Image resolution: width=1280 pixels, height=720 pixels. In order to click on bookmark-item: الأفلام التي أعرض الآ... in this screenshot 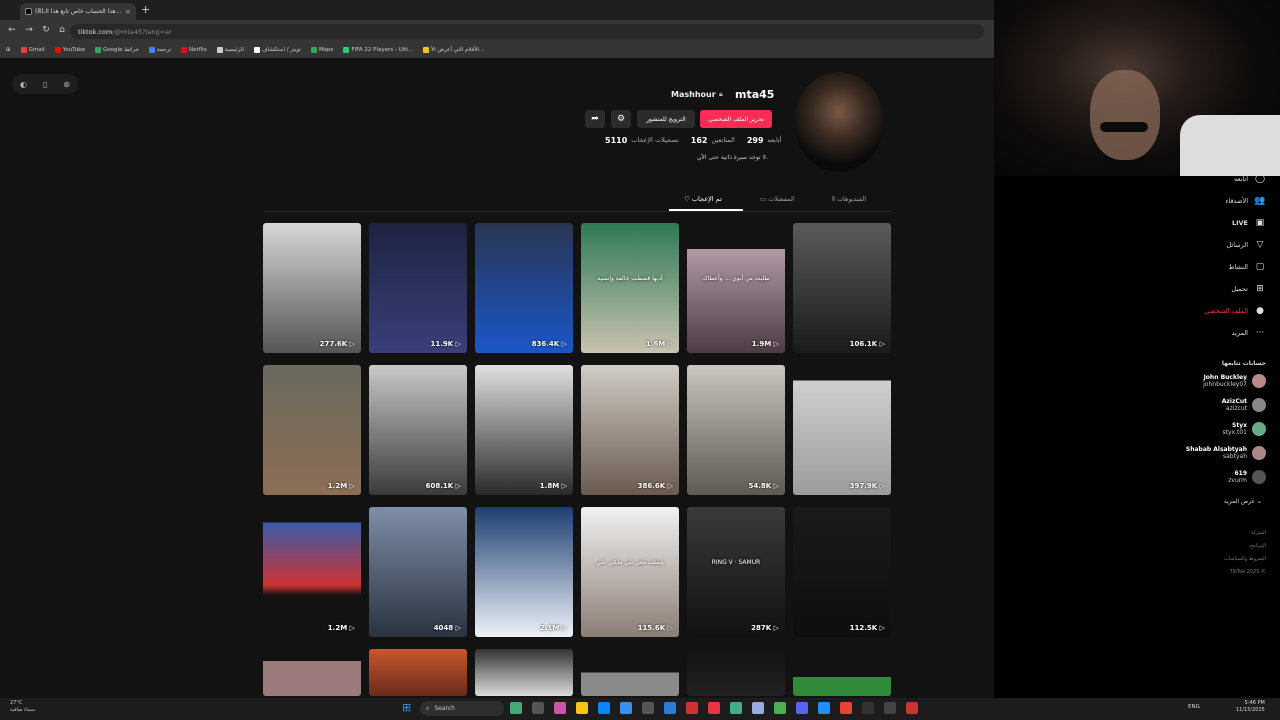, I will do `click(453, 50)`.